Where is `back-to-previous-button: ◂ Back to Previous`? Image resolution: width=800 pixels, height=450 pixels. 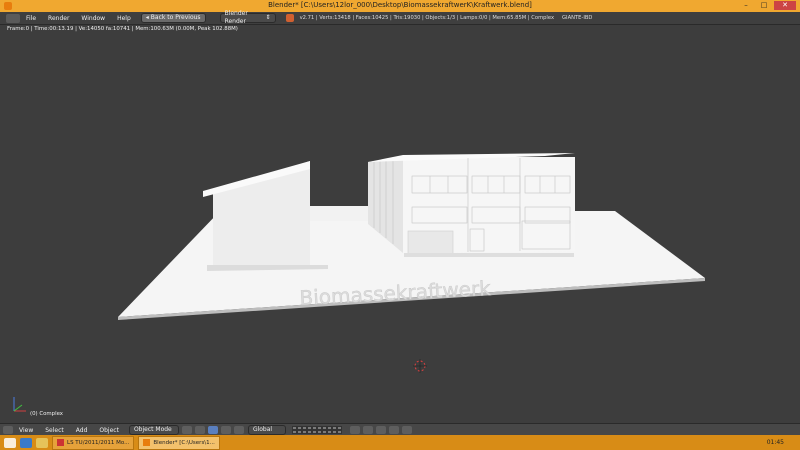 back-to-previous-button: ◂ Back to Previous is located at coordinates (173, 18).